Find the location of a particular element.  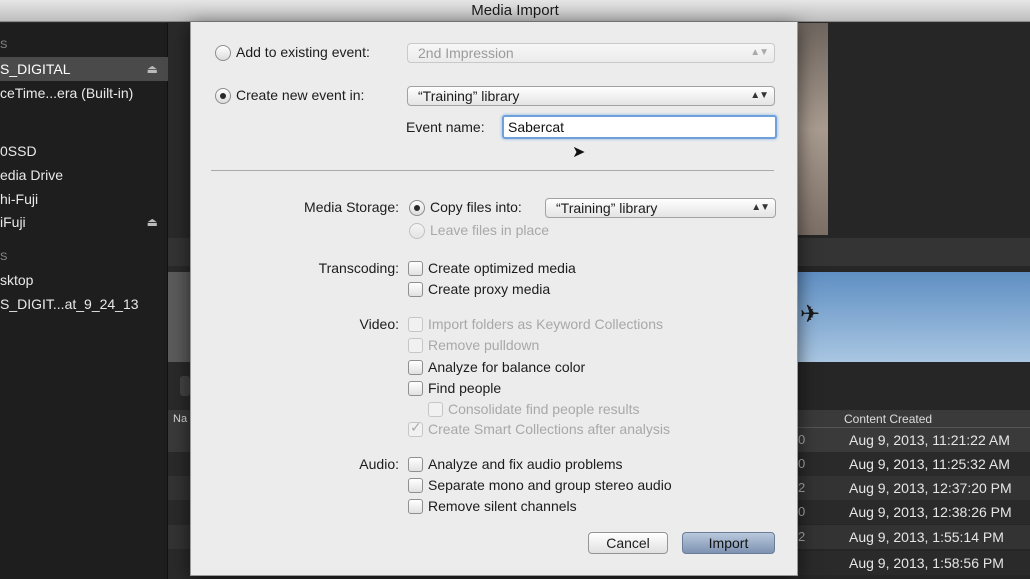

event-name-label: Event name: is located at coordinates (445, 127).